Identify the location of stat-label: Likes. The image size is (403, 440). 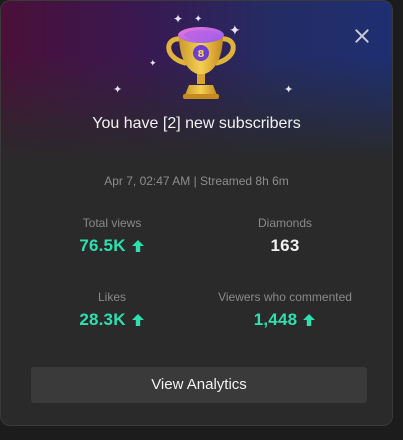
(111, 297).